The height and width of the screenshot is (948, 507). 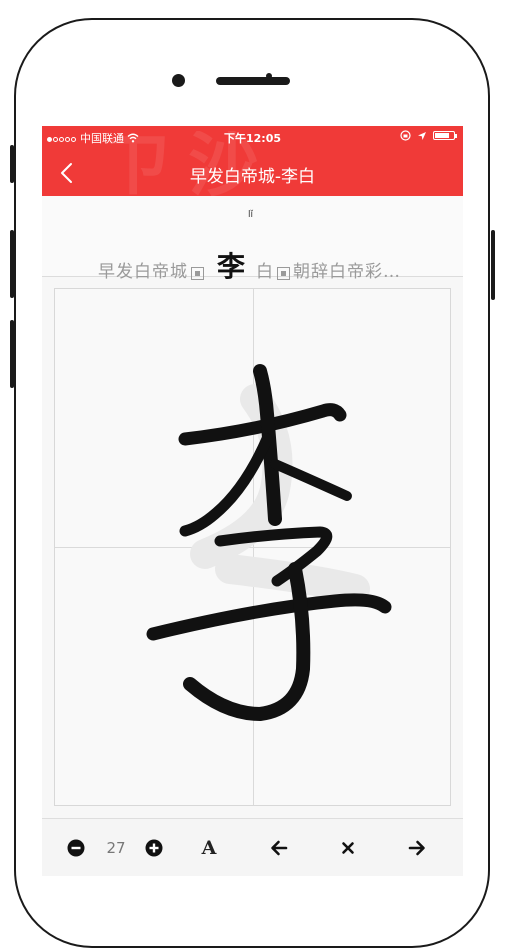 I want to click on minus-circle-icon, so click(x=76, y=848).